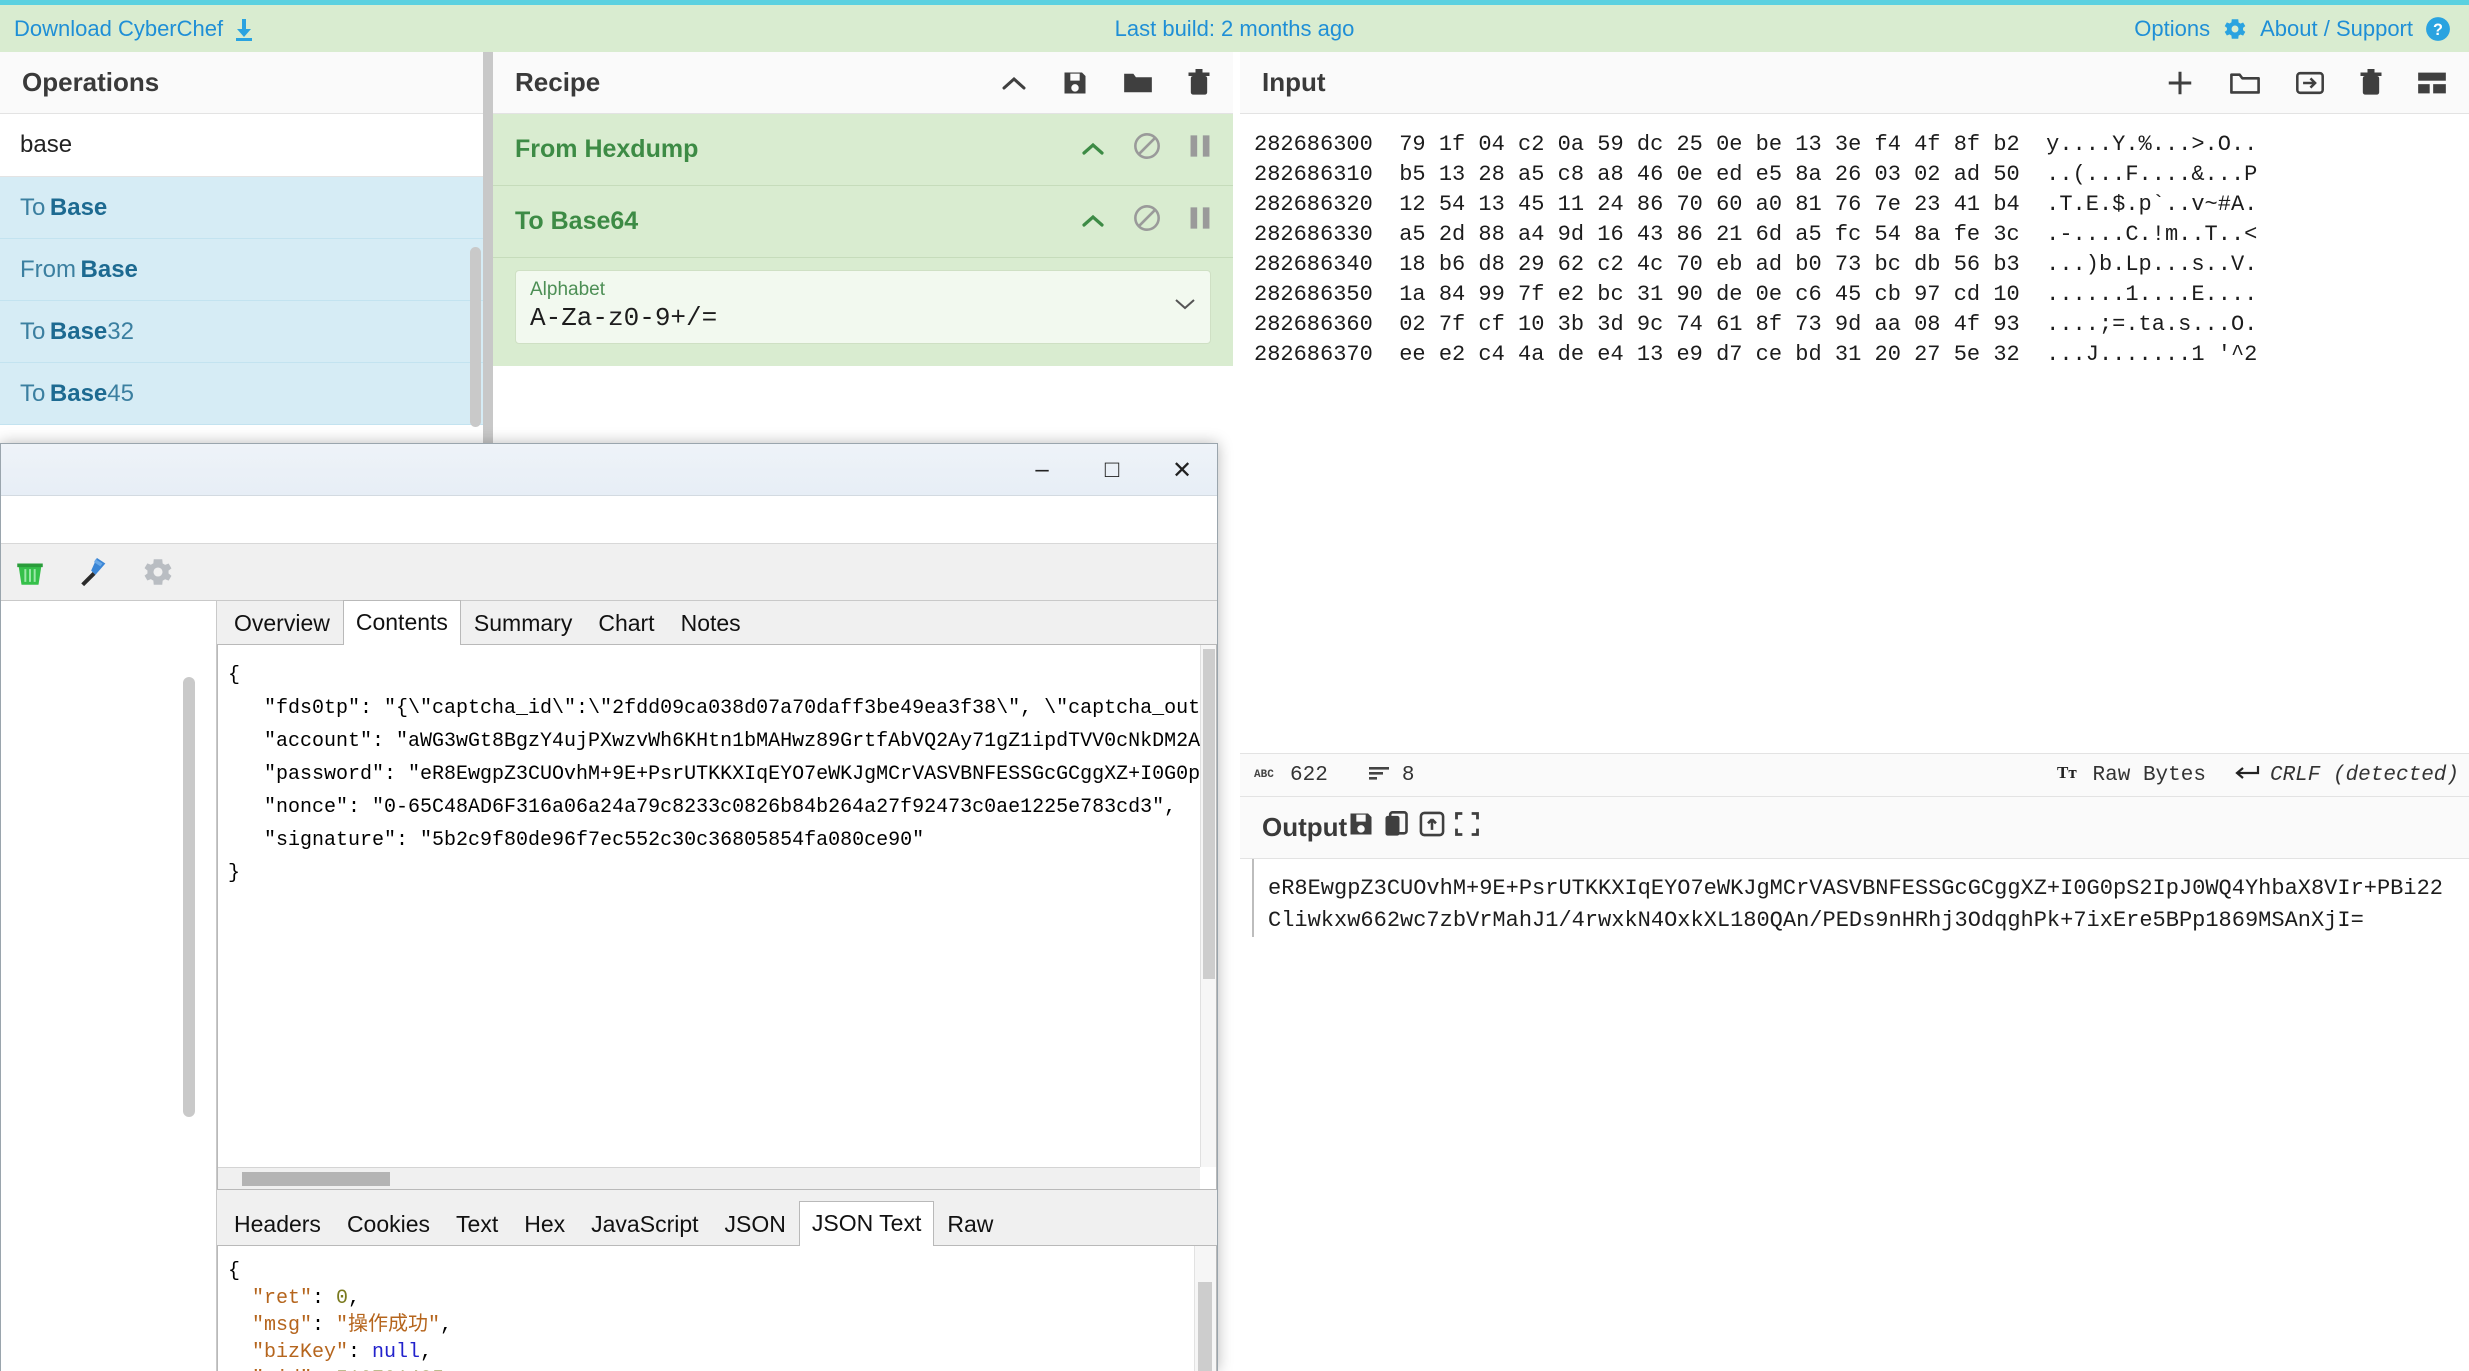  What do you see at coordinates (1112, 470) in the screenshot?
I see `maximize-icon: □` at bounding box center [1112, 470].